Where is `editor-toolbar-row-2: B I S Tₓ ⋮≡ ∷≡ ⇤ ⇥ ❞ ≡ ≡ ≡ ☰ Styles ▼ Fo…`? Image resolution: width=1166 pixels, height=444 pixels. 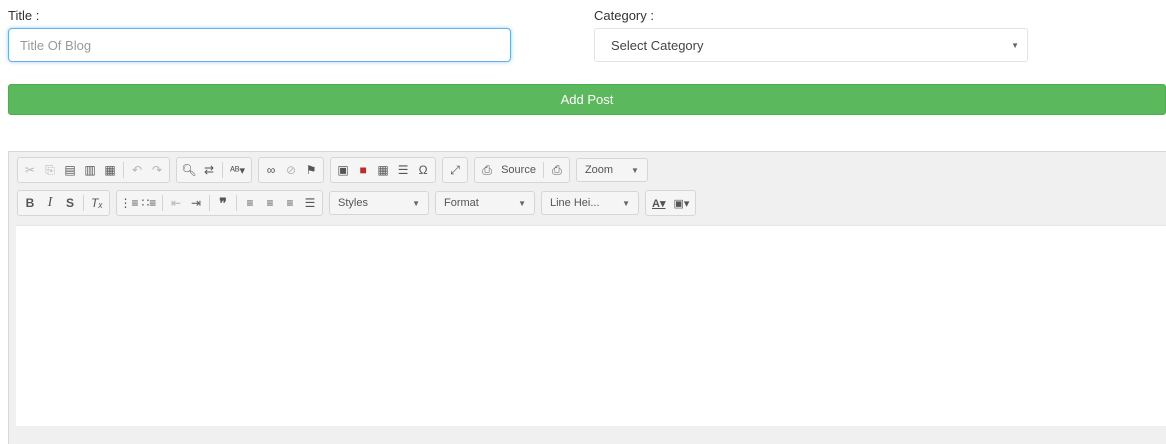 editor-toolbar-row-2: B I S Tₓ ⋮≡ ∷≡ ⇤ ⇥ ❞ ≡ ≡ ≡ ☰ Styles ▼ Fo… is located at coordinates (359, 203).